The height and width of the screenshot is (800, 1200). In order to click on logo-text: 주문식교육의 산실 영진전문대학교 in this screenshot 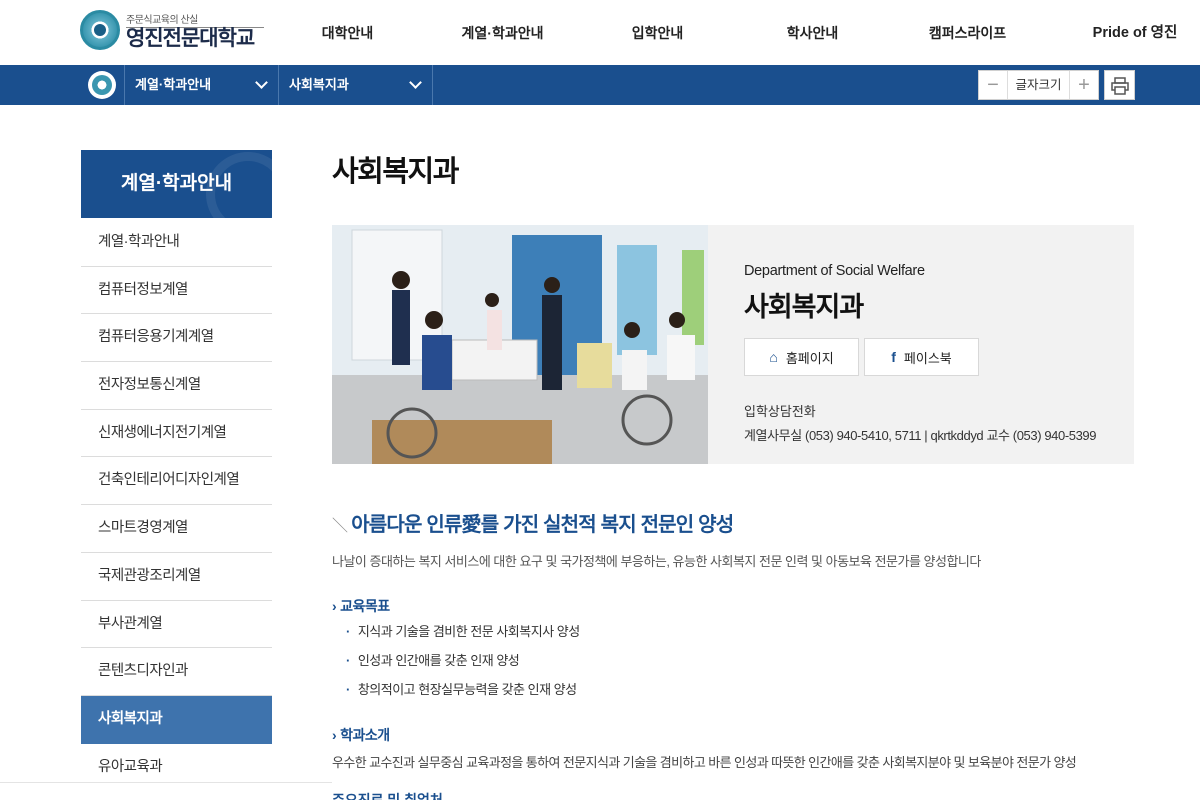, I will do `click(195, 30)`.